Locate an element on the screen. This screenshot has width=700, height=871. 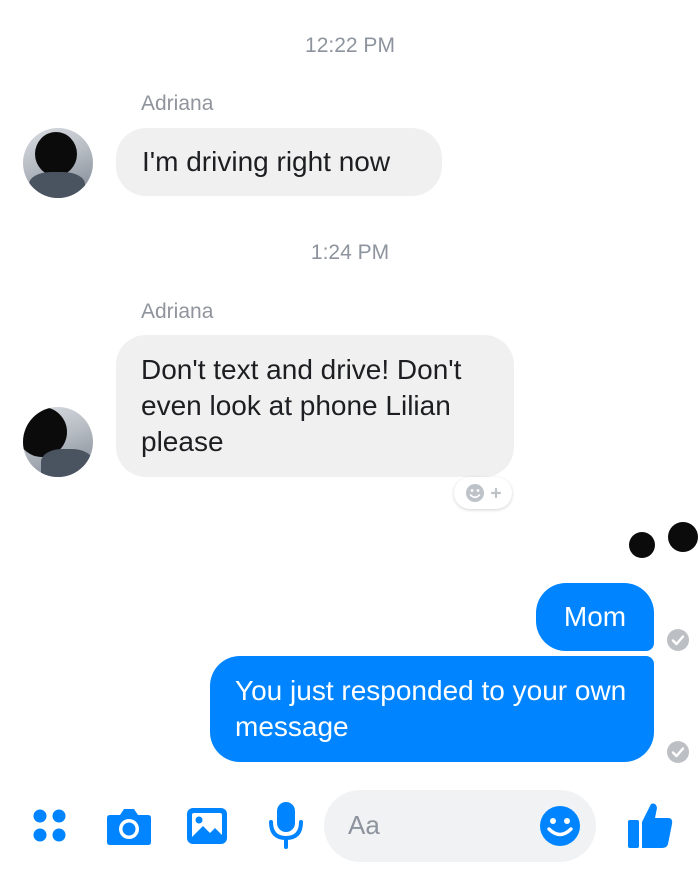
message-input-placeholder: Aa is located at coordinates (364, 825).